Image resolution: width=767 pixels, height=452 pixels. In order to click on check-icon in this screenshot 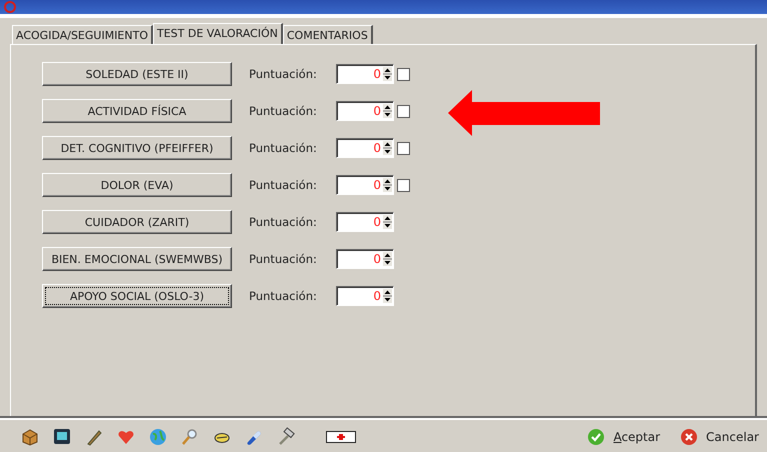, I will do `click(596, 437)`.